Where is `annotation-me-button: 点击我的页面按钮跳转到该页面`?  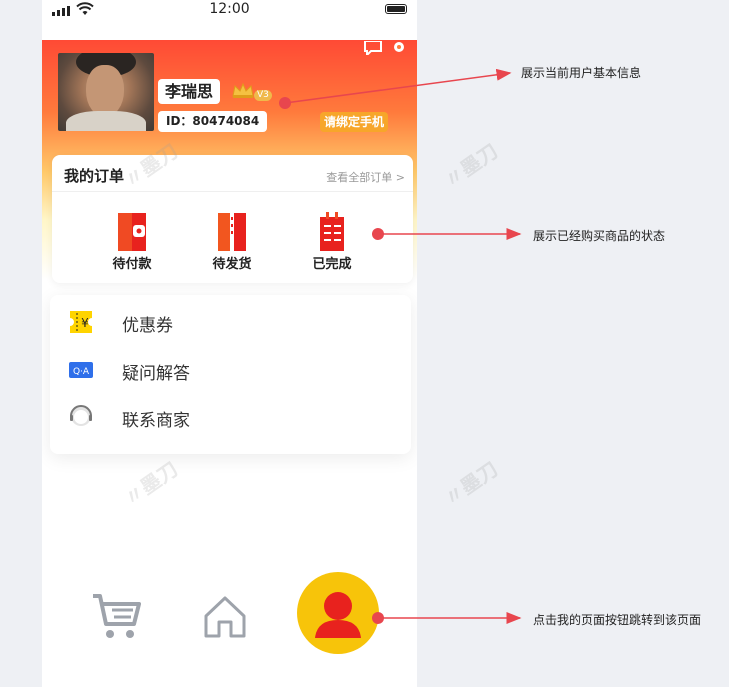
annotation-me-button: 点击我的页面按钮跳转到该页面 is located at coordinates (617, 620).